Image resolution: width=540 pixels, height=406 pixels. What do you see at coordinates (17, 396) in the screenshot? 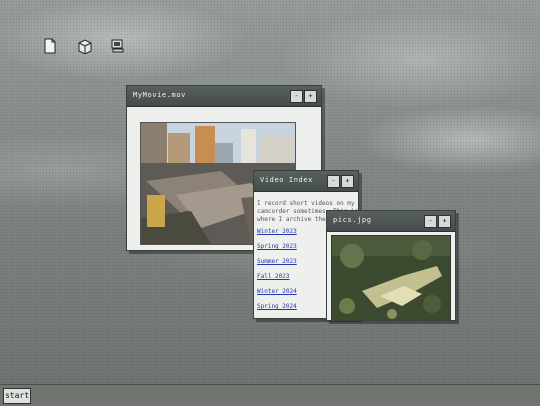
I see `start-button: start` at bounding box center [17, 396].